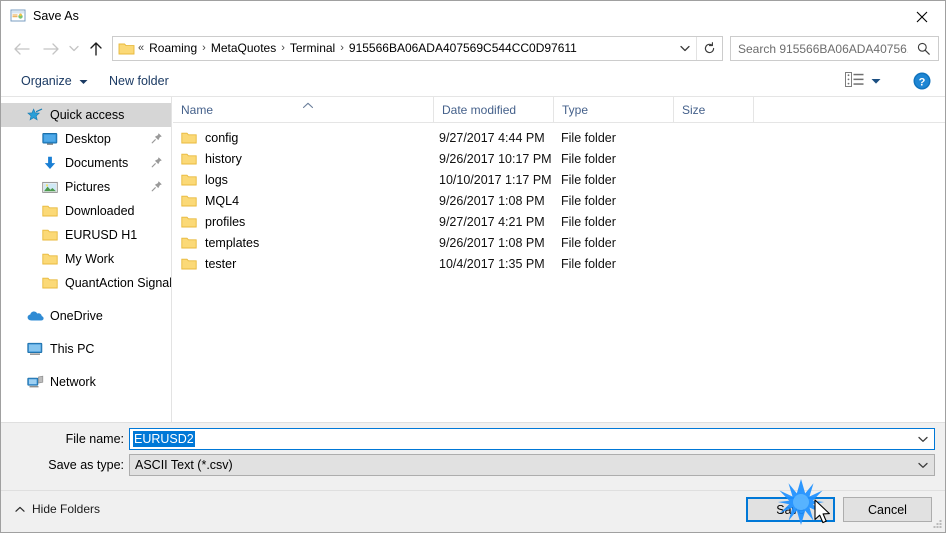 The image size is (946, 533). Describe the element at coordinates (694, 109) in the screenshot. I see `column-header-label: Size` at that location.